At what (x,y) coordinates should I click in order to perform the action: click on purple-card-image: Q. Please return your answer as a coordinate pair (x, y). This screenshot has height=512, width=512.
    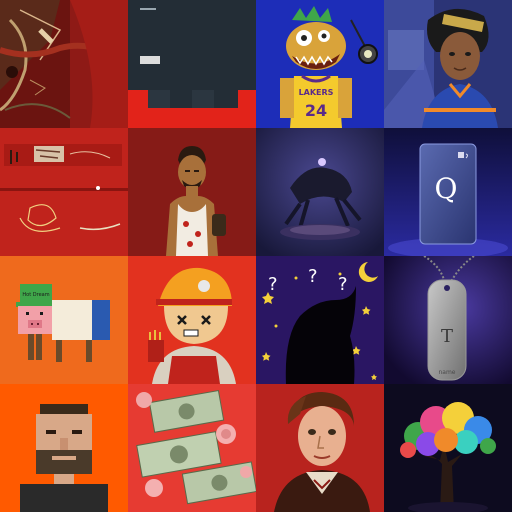
    Looking at the image, I should click on (448, 192).